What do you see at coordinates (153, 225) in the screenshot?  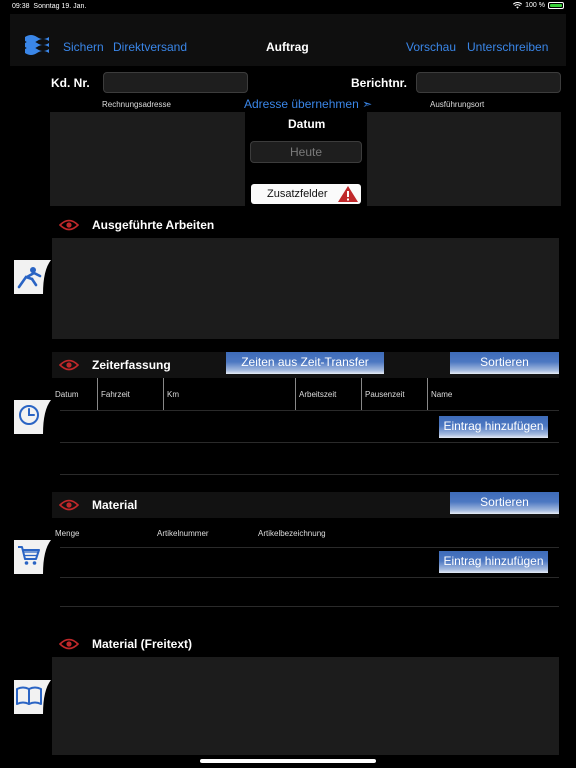 I see `work-title: Ausgeführte Arbeiten` at bounding box center [153, 225].